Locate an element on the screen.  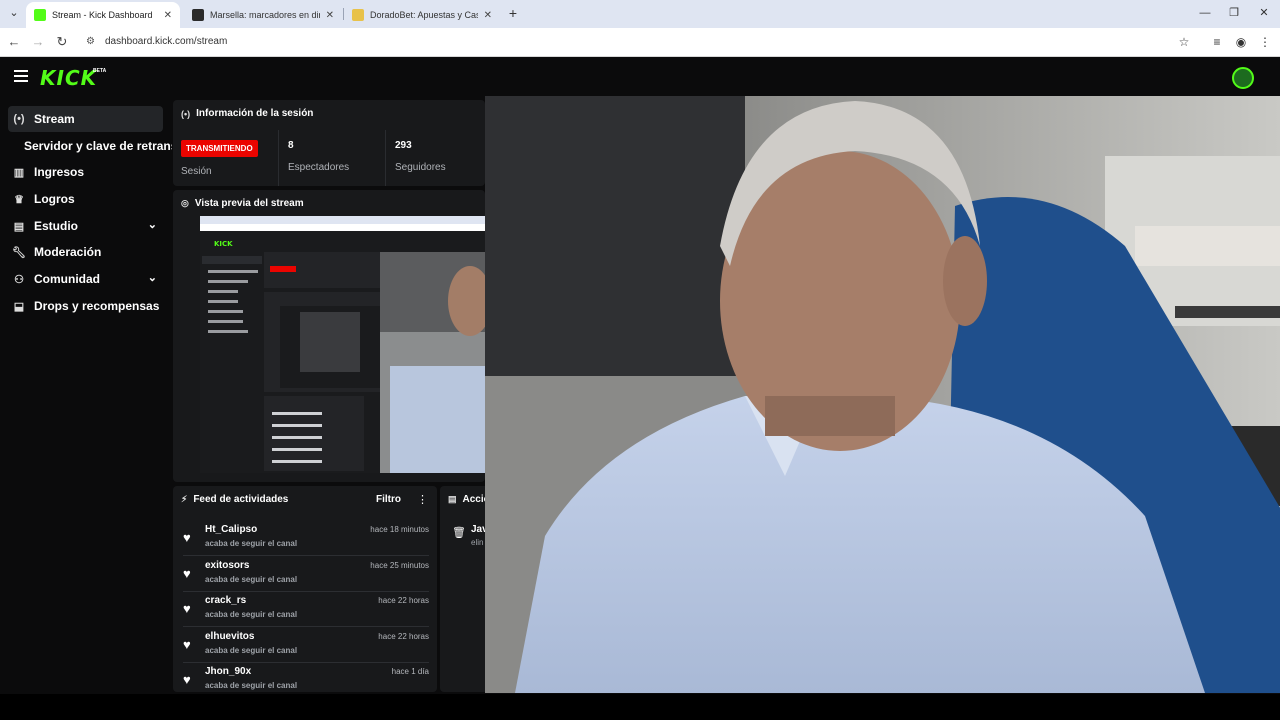
stream-preview-video: KICK is located at coordinates (342, 344).